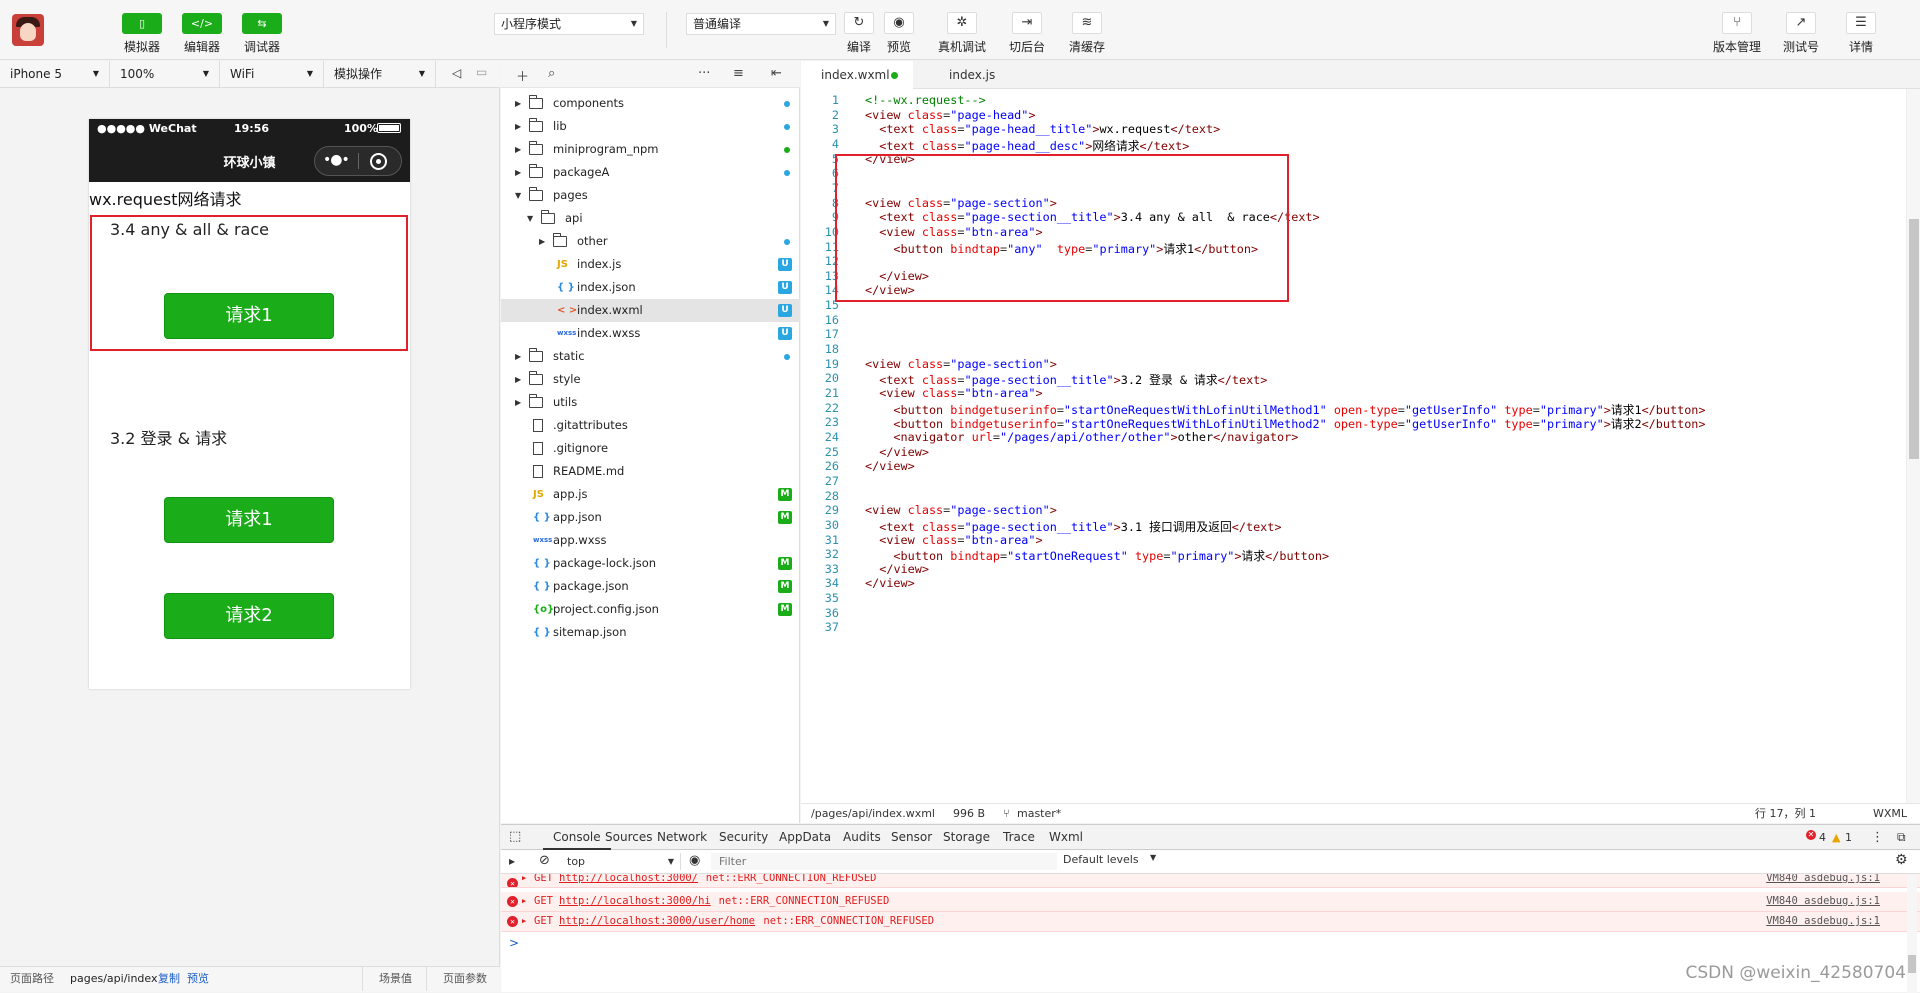 The width and height of the screenshot is (1920, 993). Describe the element at coordinates (272, 74) in the screenshot. I see `network-select: WiFi ▼` at that location.